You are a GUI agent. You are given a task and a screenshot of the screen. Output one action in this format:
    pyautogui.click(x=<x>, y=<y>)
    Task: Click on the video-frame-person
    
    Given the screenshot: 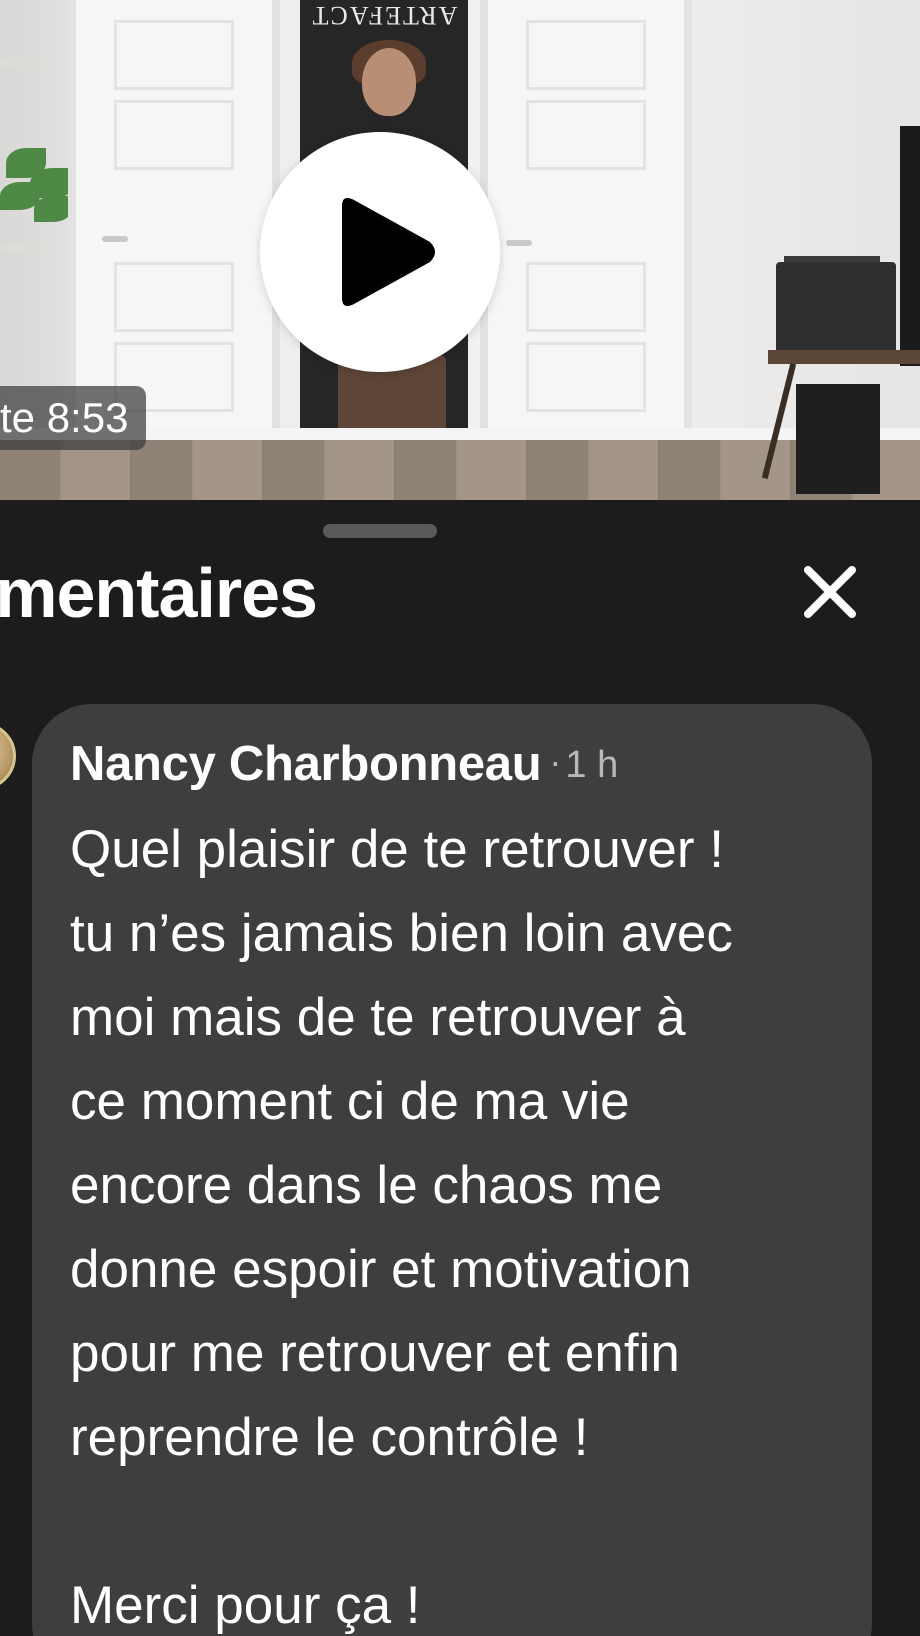 What is the action you would take?
    pyautogui.click(x=389, y=82)
    